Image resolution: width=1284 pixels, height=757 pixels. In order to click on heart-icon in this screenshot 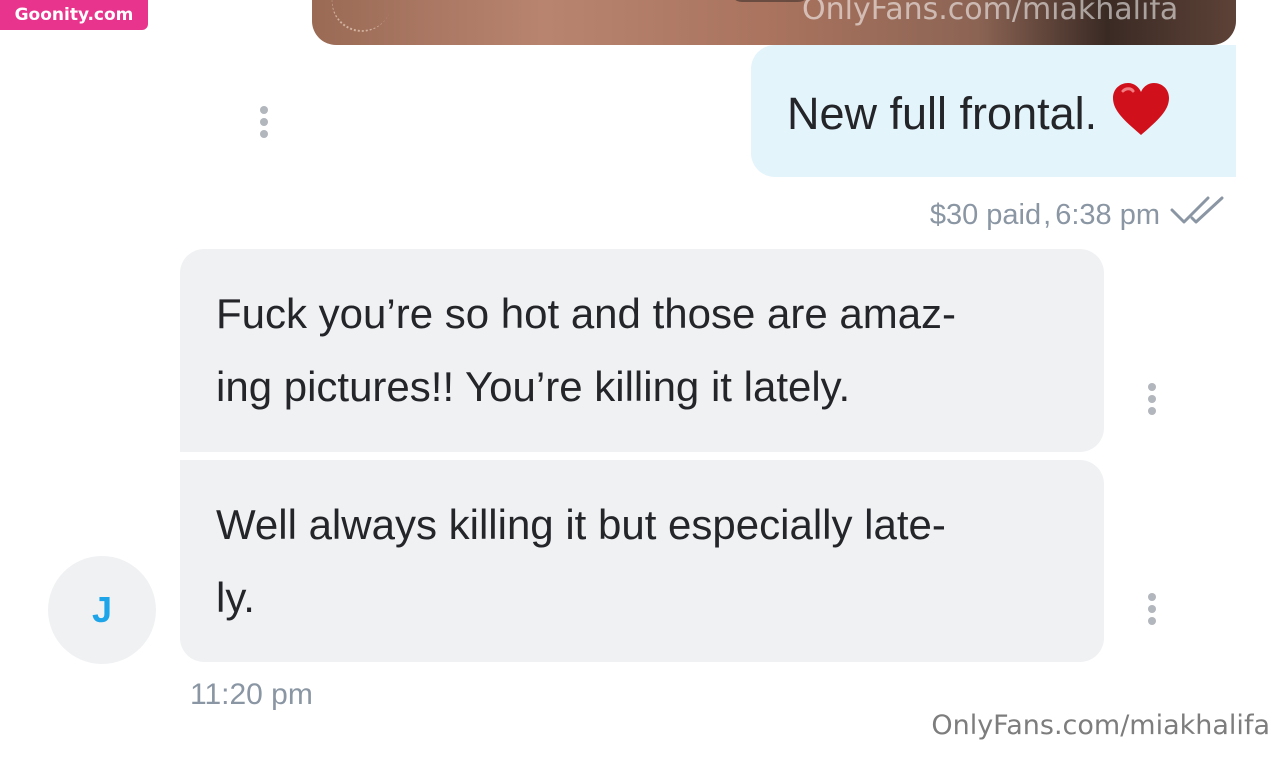, I will do `click(1141, 115)`.